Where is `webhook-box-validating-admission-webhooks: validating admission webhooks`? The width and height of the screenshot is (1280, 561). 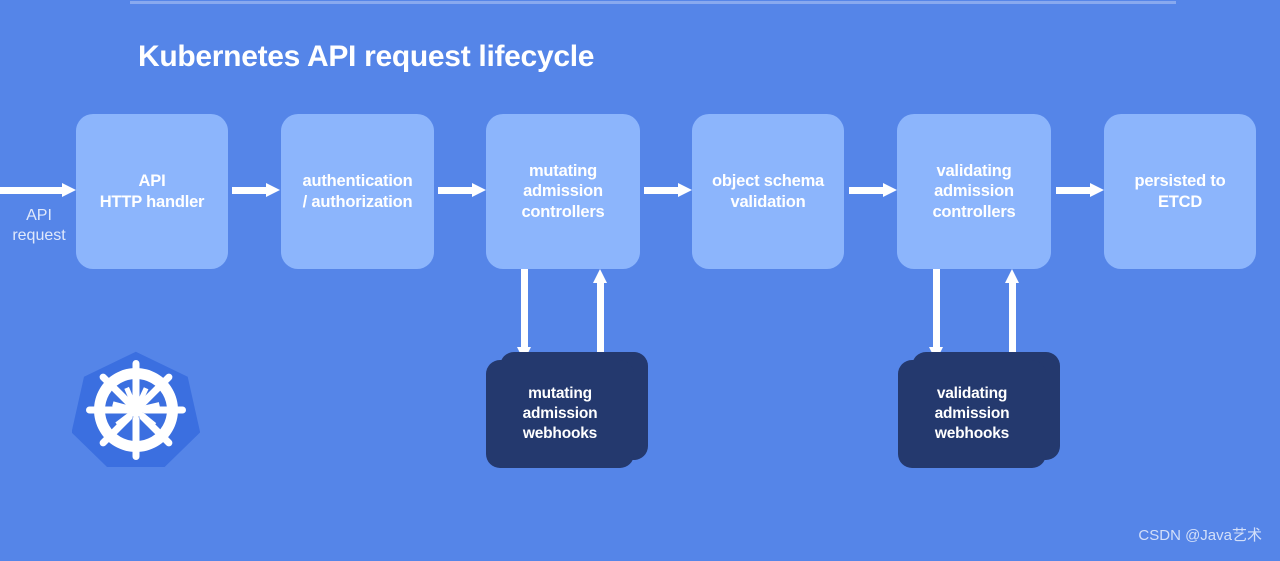 webhook-box-validating-admission-webhooks: validating admission webhooks is located at coordinates (979, 411).